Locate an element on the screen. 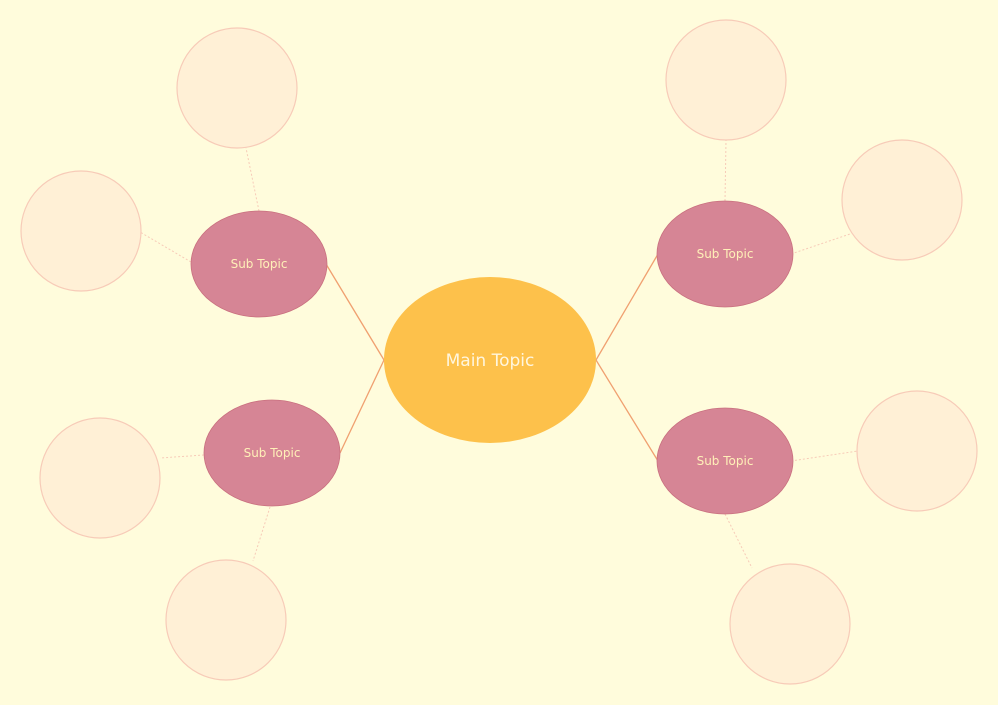 The height and width of the screenshot is (705, 998). main-topic-label: Main Topic is located at coordinates (490, 361).